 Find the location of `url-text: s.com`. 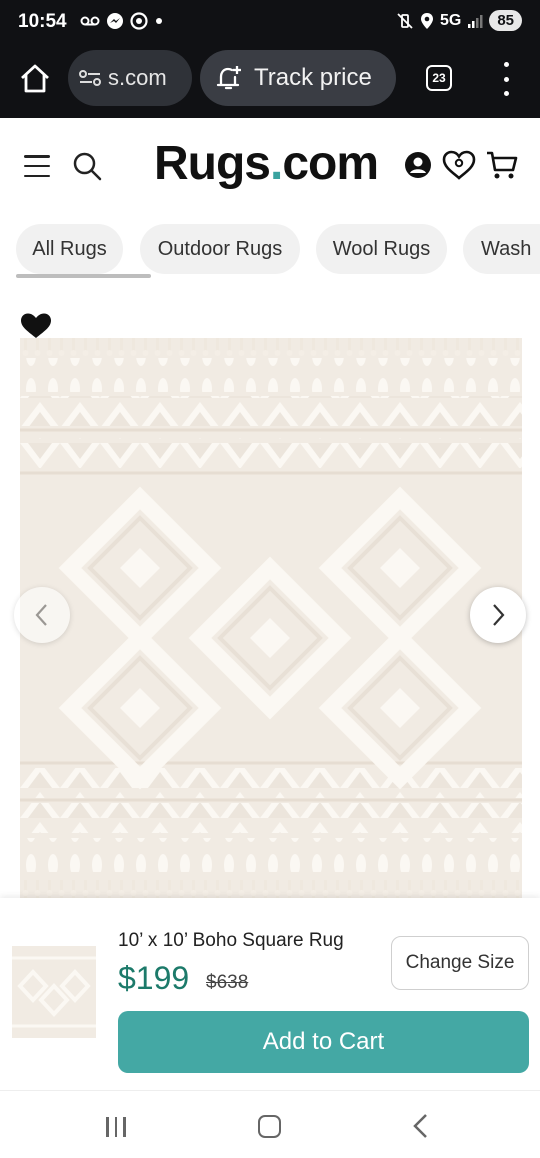

url-text: s.com is located at coordinates (137, 77).